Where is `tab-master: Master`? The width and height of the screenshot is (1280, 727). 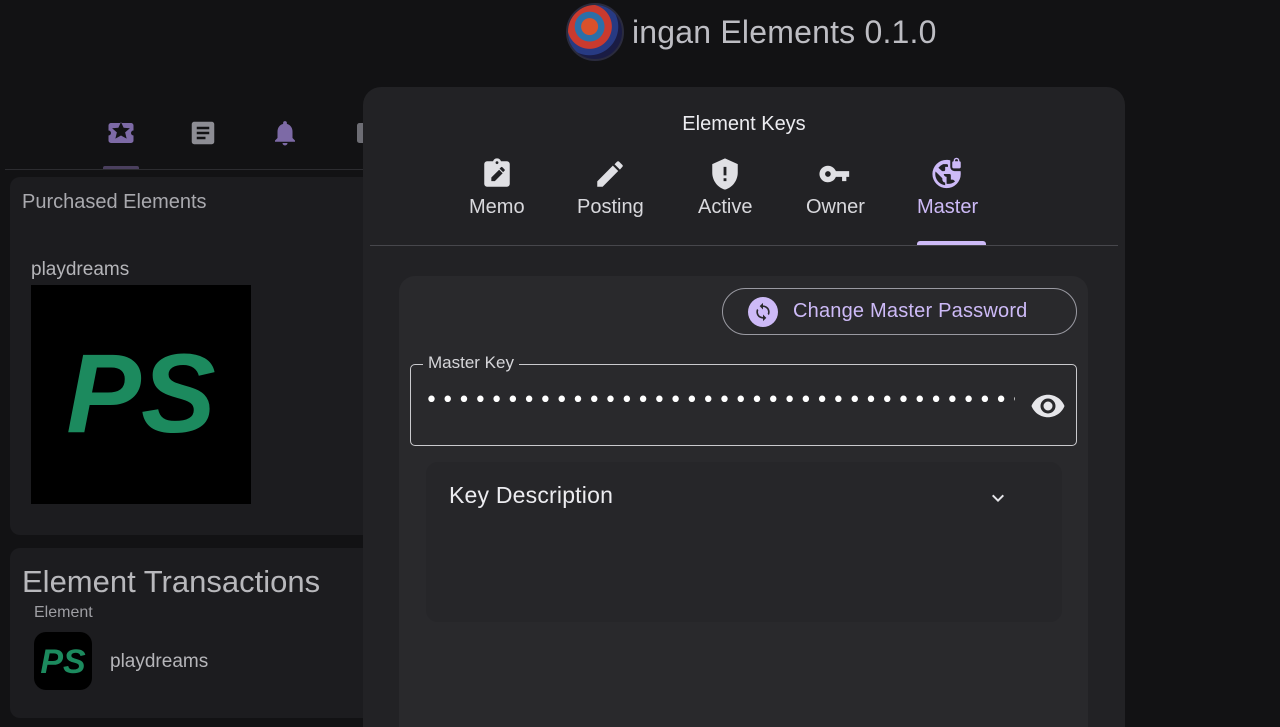
tab-master: Master is located at coordinates (947, 188).